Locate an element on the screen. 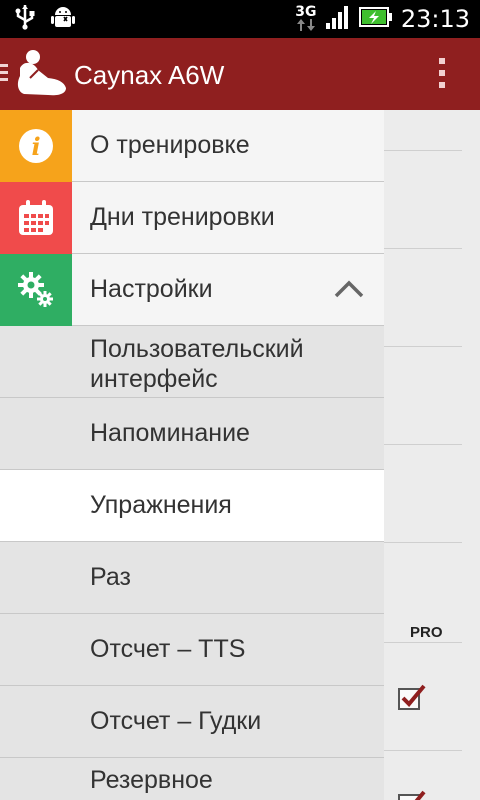 The height and width of the screenshot is (800, 480). drawer-subitem-user-interface: Пользовательский интерфейс is located at coordinates (192, 362).